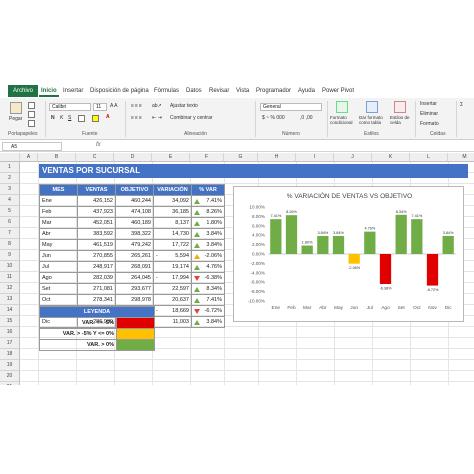 The height and width of the screenshot is (474, 474). I want to click on header-variacion: VARIACIÓN, so click(172, 190).